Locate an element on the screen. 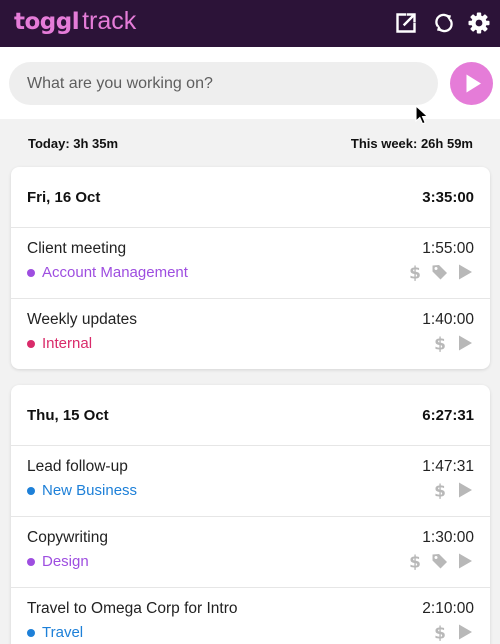  time-summary: Today: 3h 35m This week: 26h 59m is located at coordinates (250, 143).